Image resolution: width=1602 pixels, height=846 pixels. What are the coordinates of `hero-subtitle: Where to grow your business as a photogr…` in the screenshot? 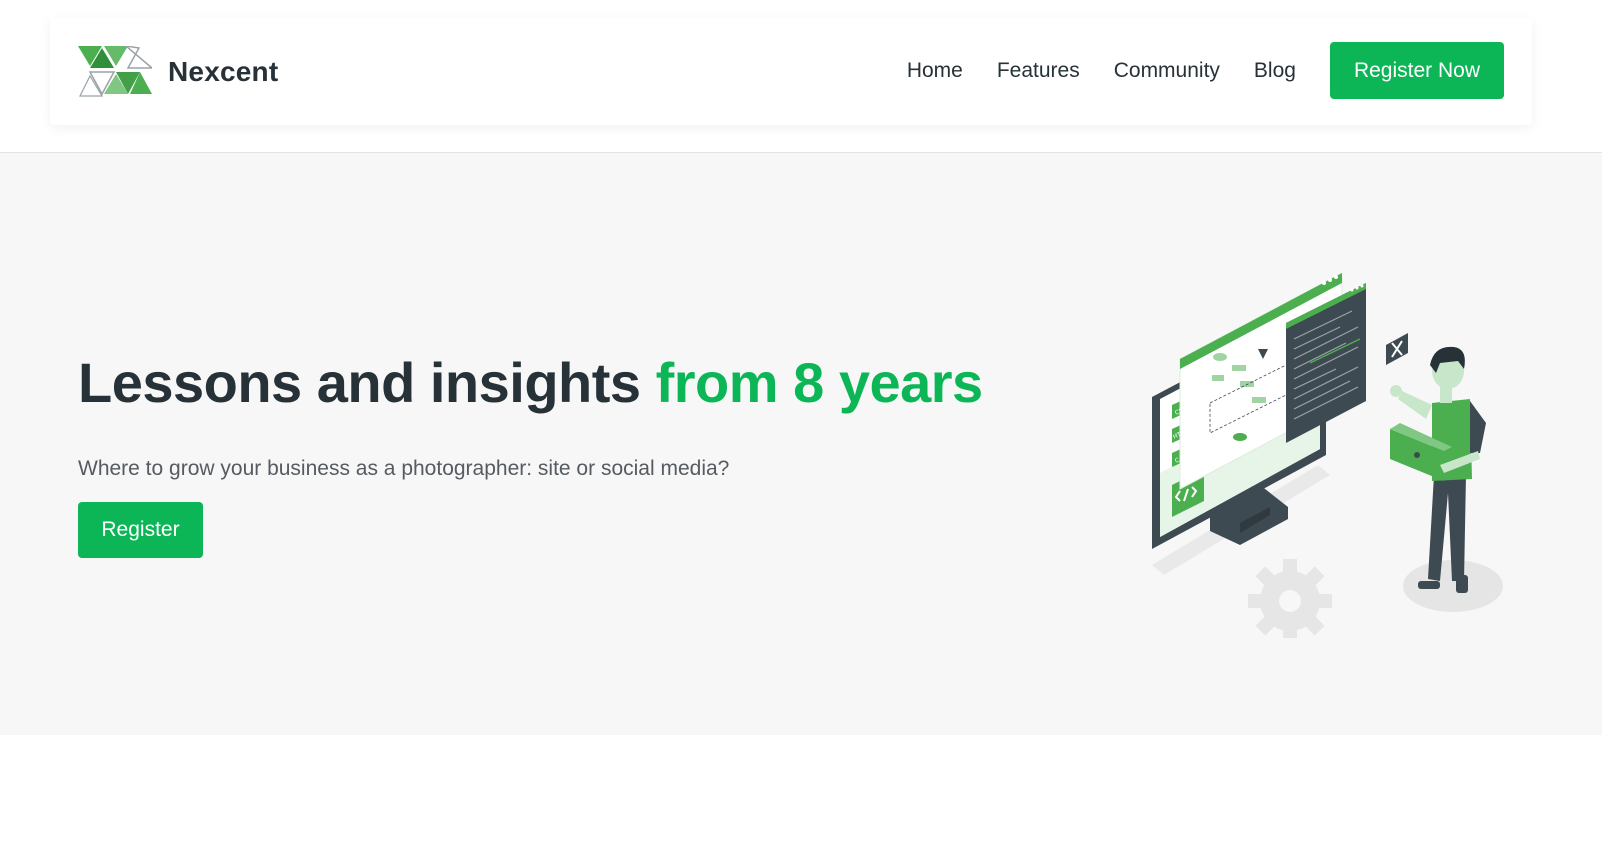 It's located at (404, 468).